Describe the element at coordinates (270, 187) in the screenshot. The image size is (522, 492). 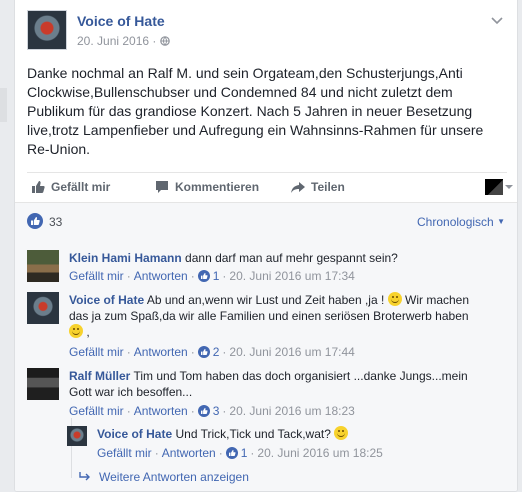
I see `post-actions: Gefällt mir Kommentieren Teilen` at that location.